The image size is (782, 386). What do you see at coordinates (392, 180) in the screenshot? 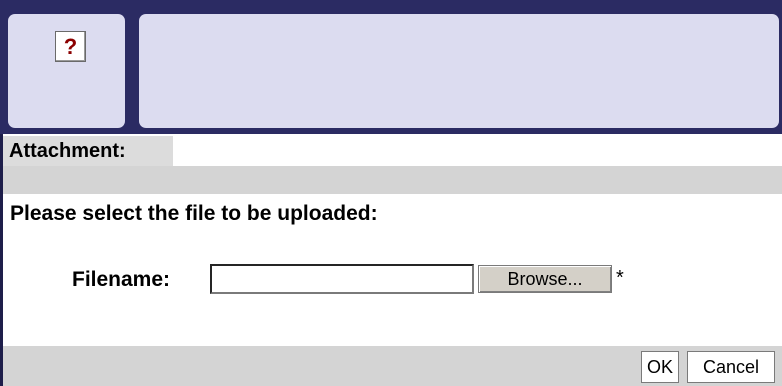
I see `separator-band` at bounding box center [392, 180].